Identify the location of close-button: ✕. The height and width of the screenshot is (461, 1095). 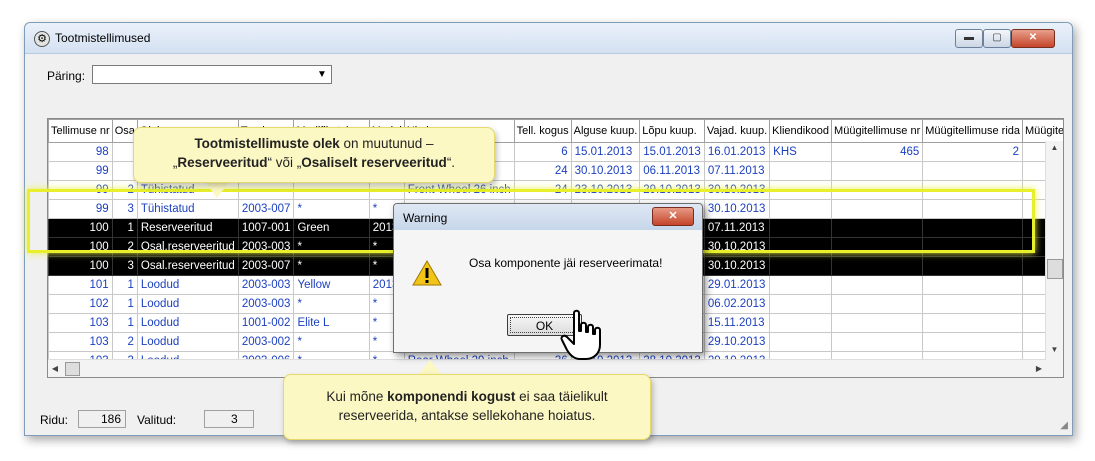
(1033, 38).